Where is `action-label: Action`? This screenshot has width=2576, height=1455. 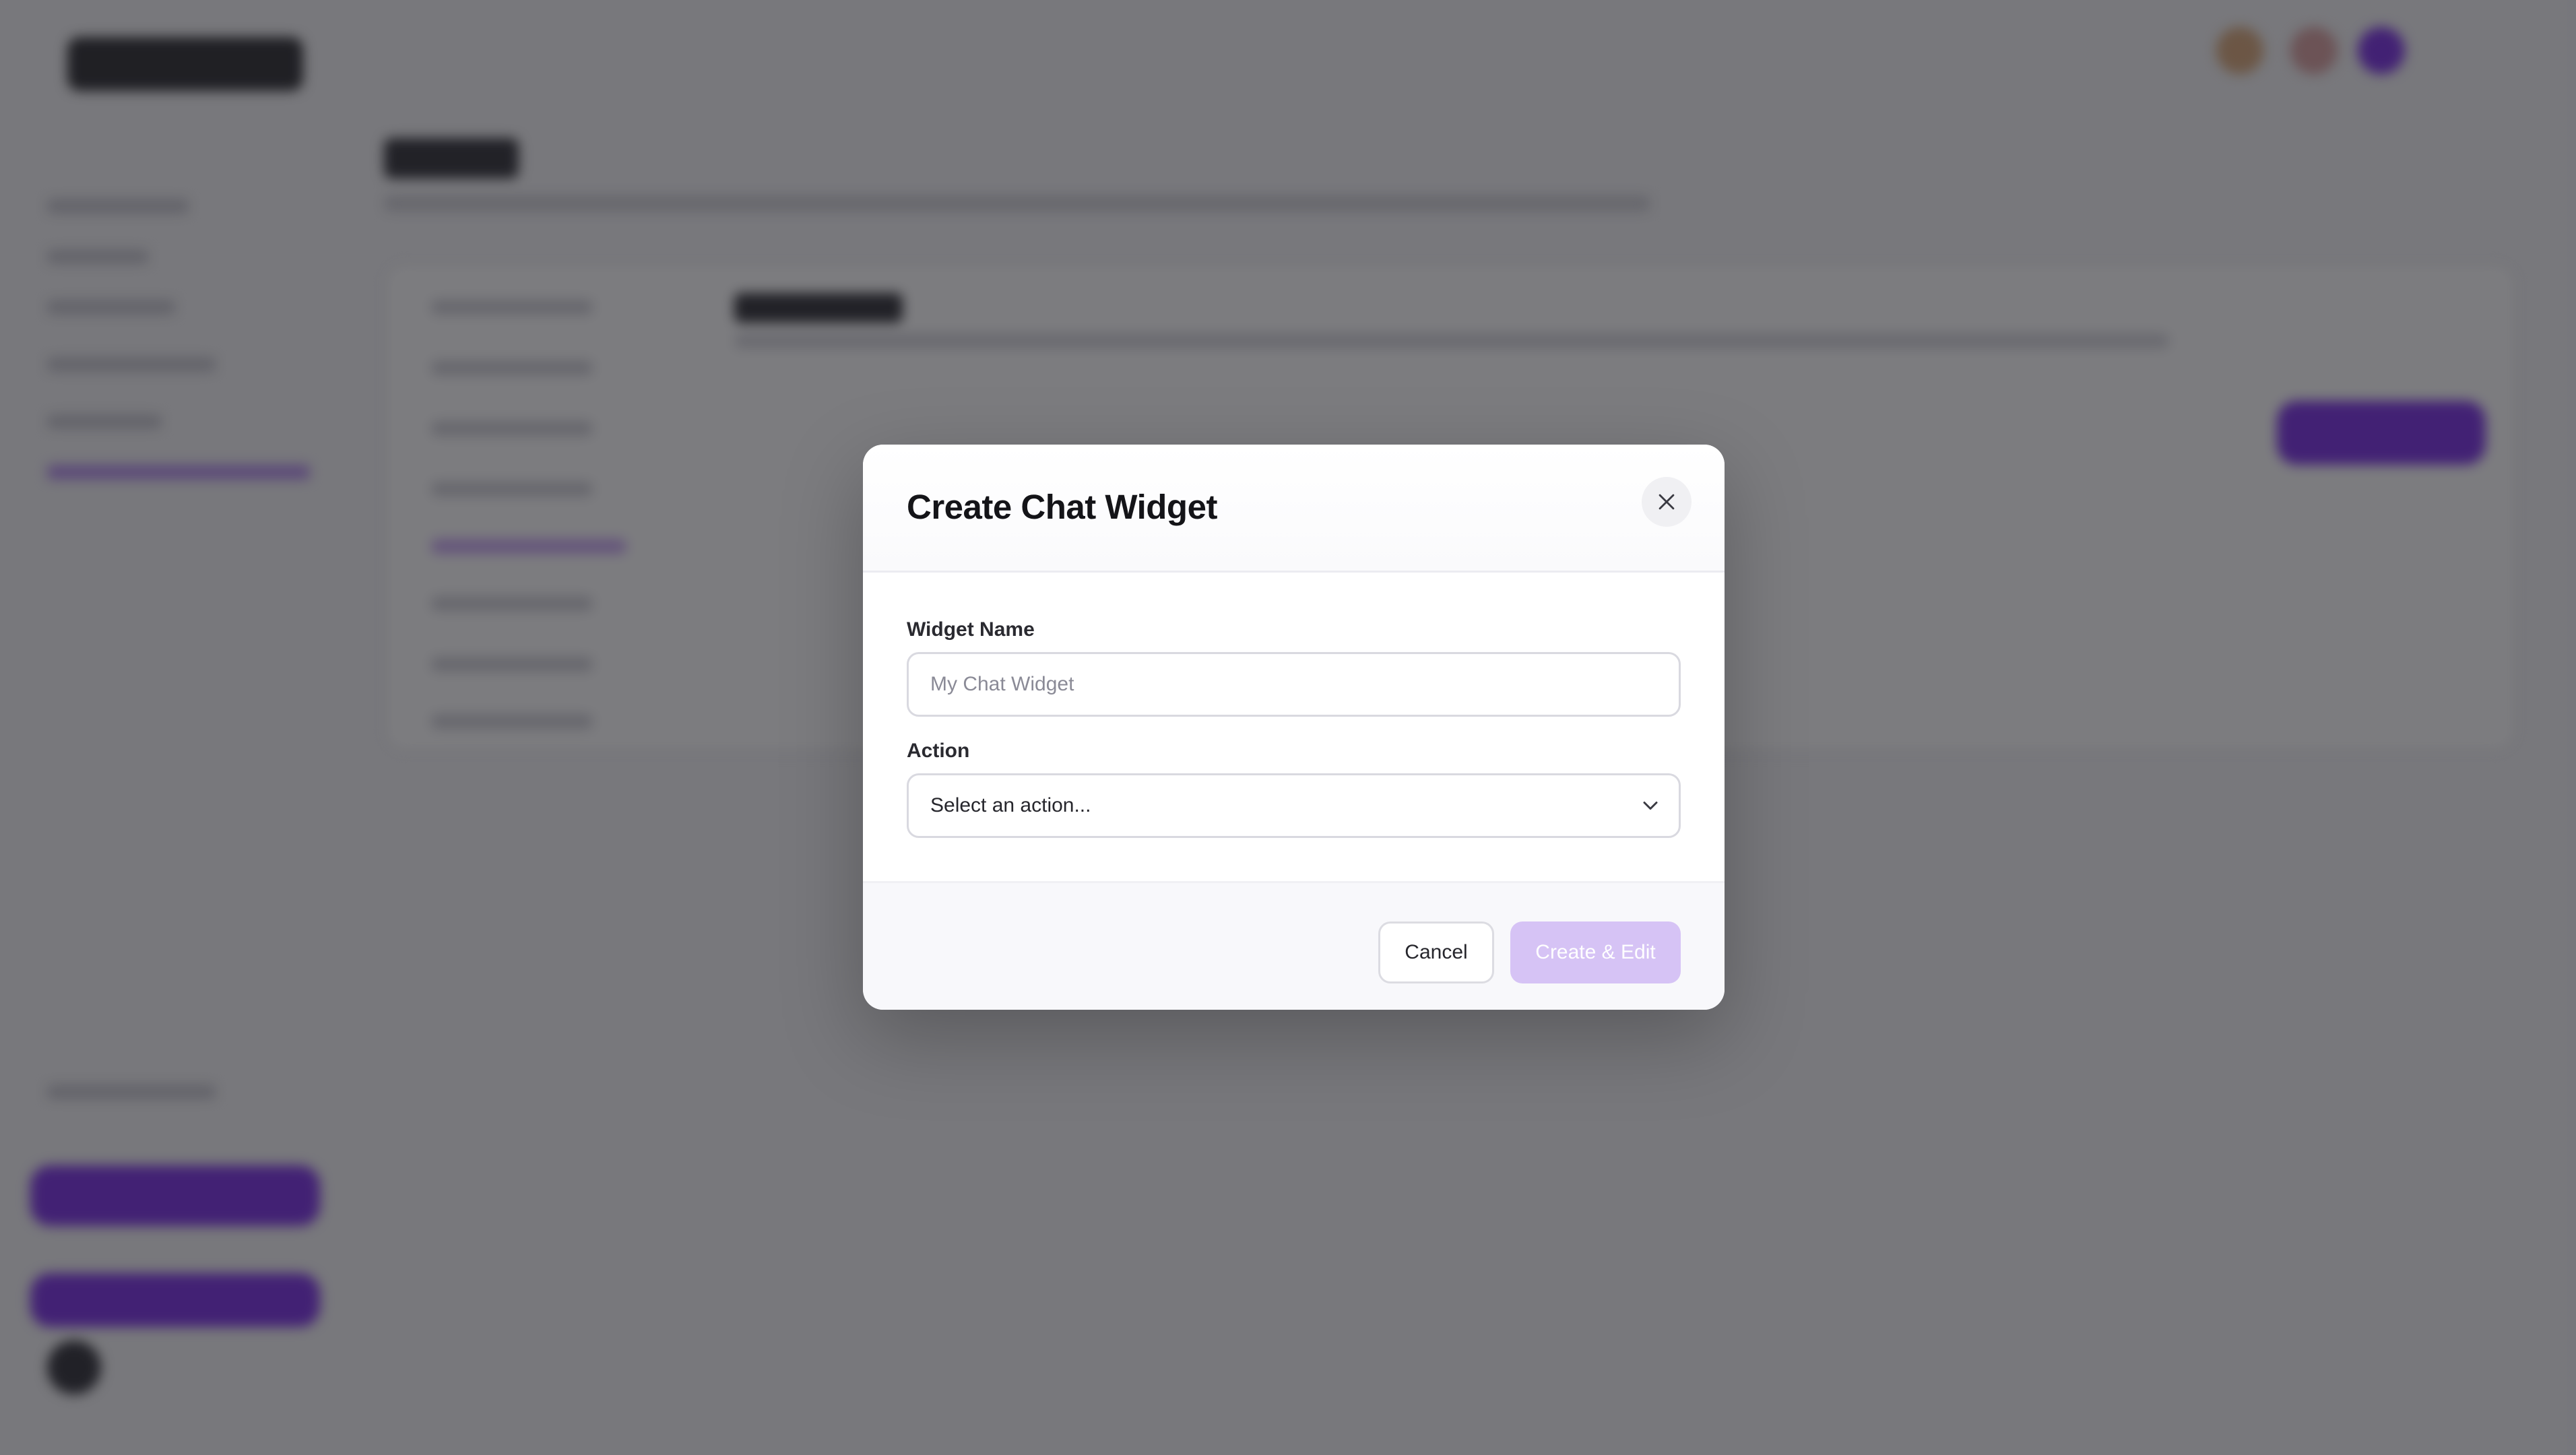 action-label: Action is located at coordinates (939, 751).